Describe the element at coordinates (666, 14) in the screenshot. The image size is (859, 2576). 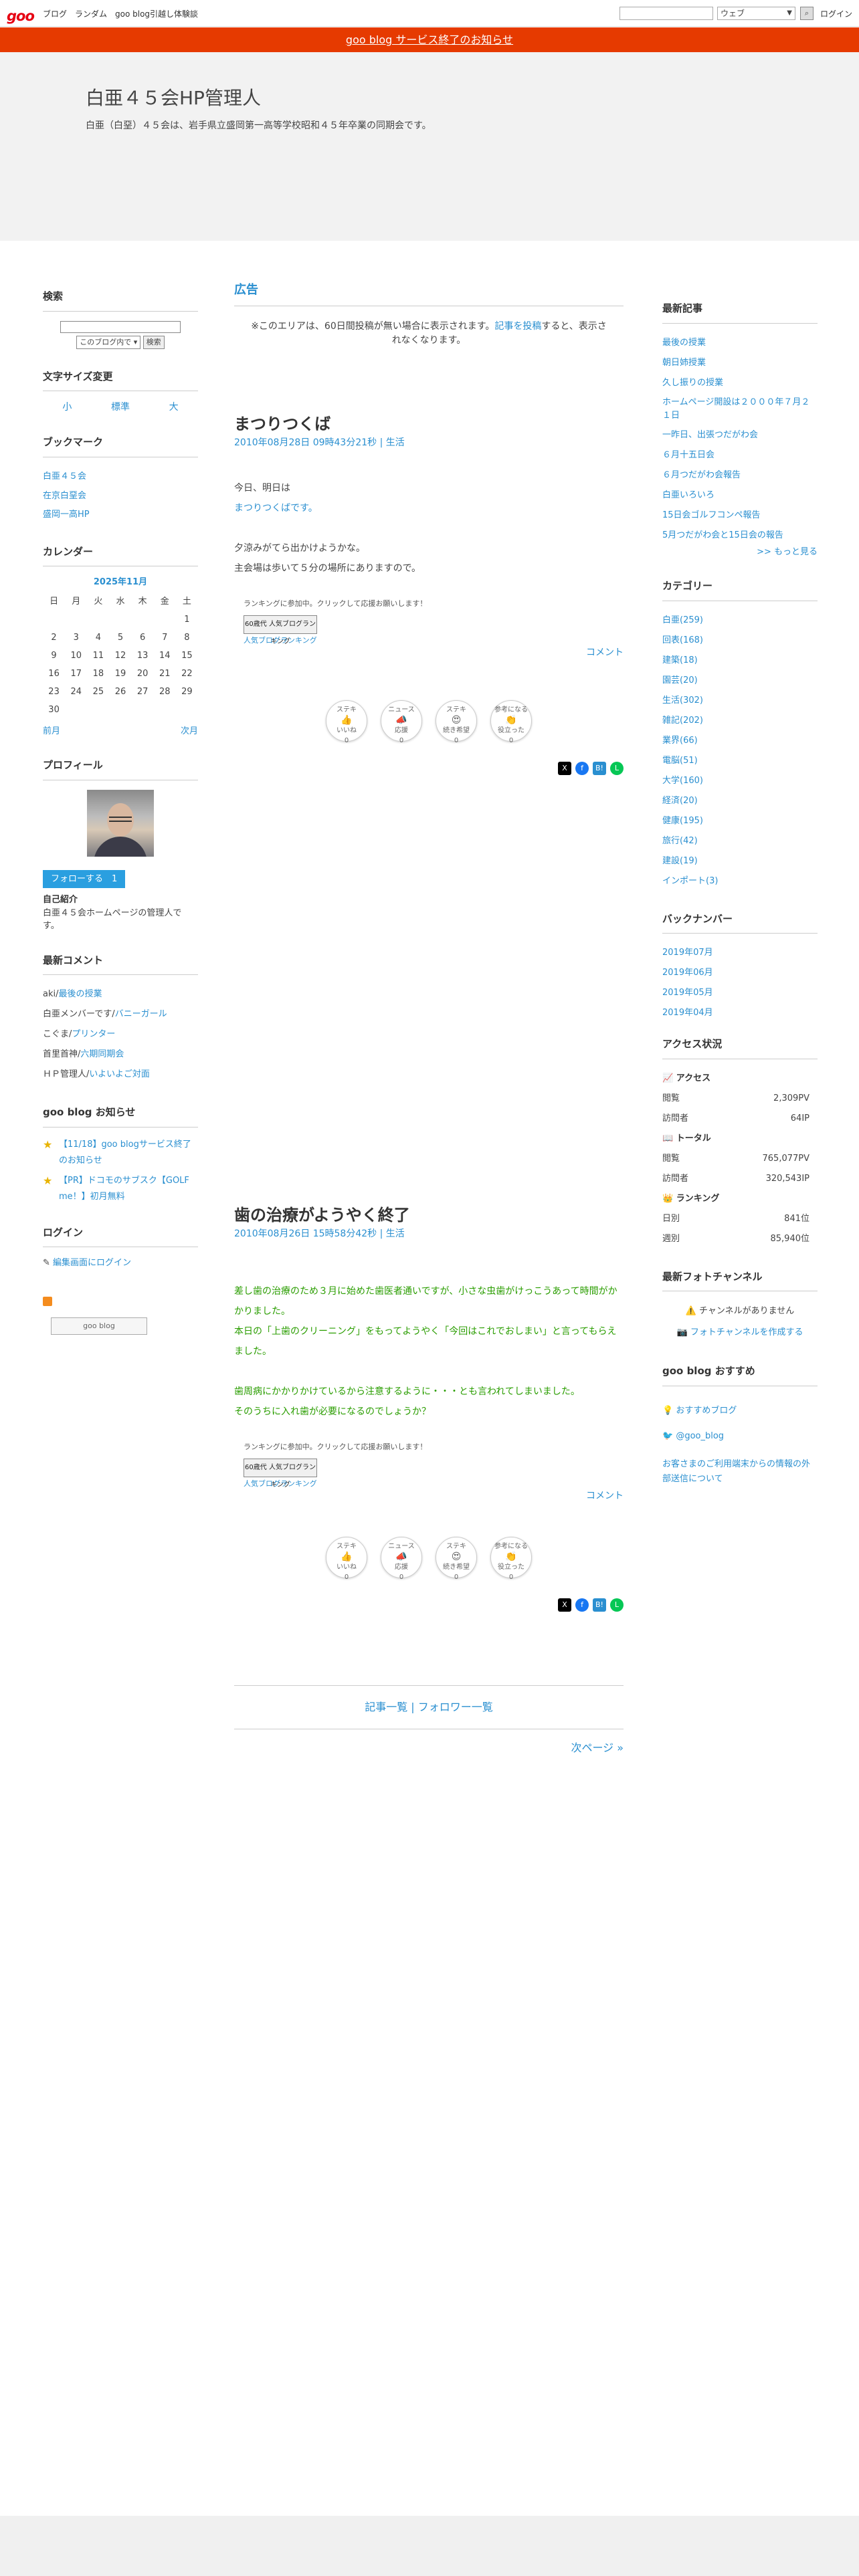
I see `web-search-input` at that location.